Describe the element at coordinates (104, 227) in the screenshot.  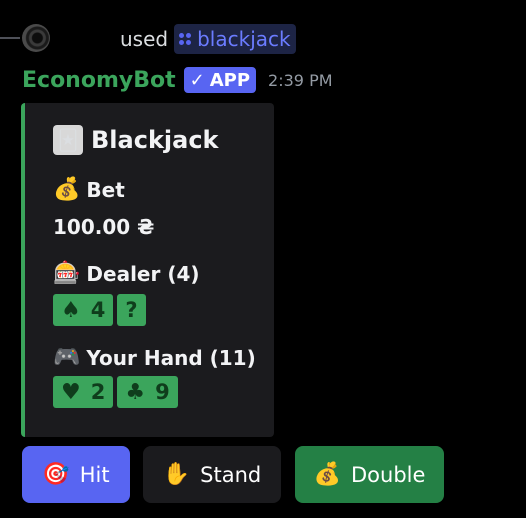
I see `bet-amount: 100.00 ₴` at that location.